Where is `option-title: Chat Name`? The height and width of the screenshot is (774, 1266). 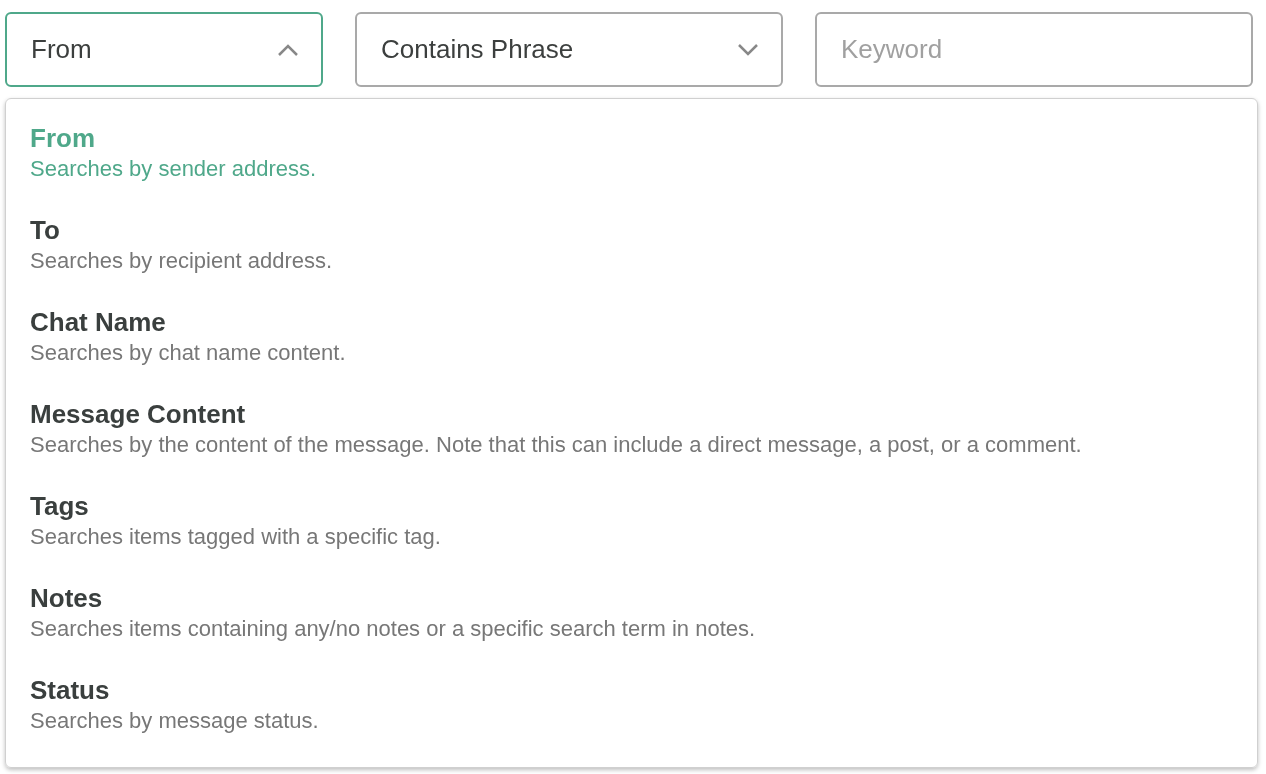 option-title: Chat Name is located at coordinates (98, 322).